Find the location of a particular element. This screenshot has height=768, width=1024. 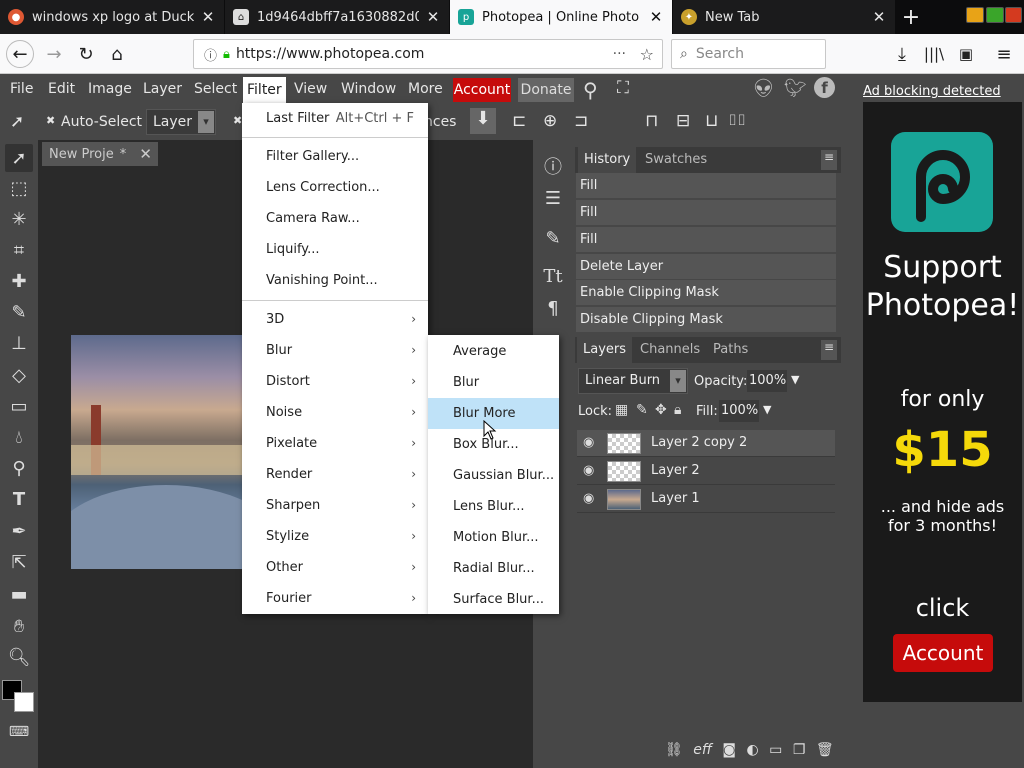

align-right-icon: ⊐ is located at coordinates (581, 121).